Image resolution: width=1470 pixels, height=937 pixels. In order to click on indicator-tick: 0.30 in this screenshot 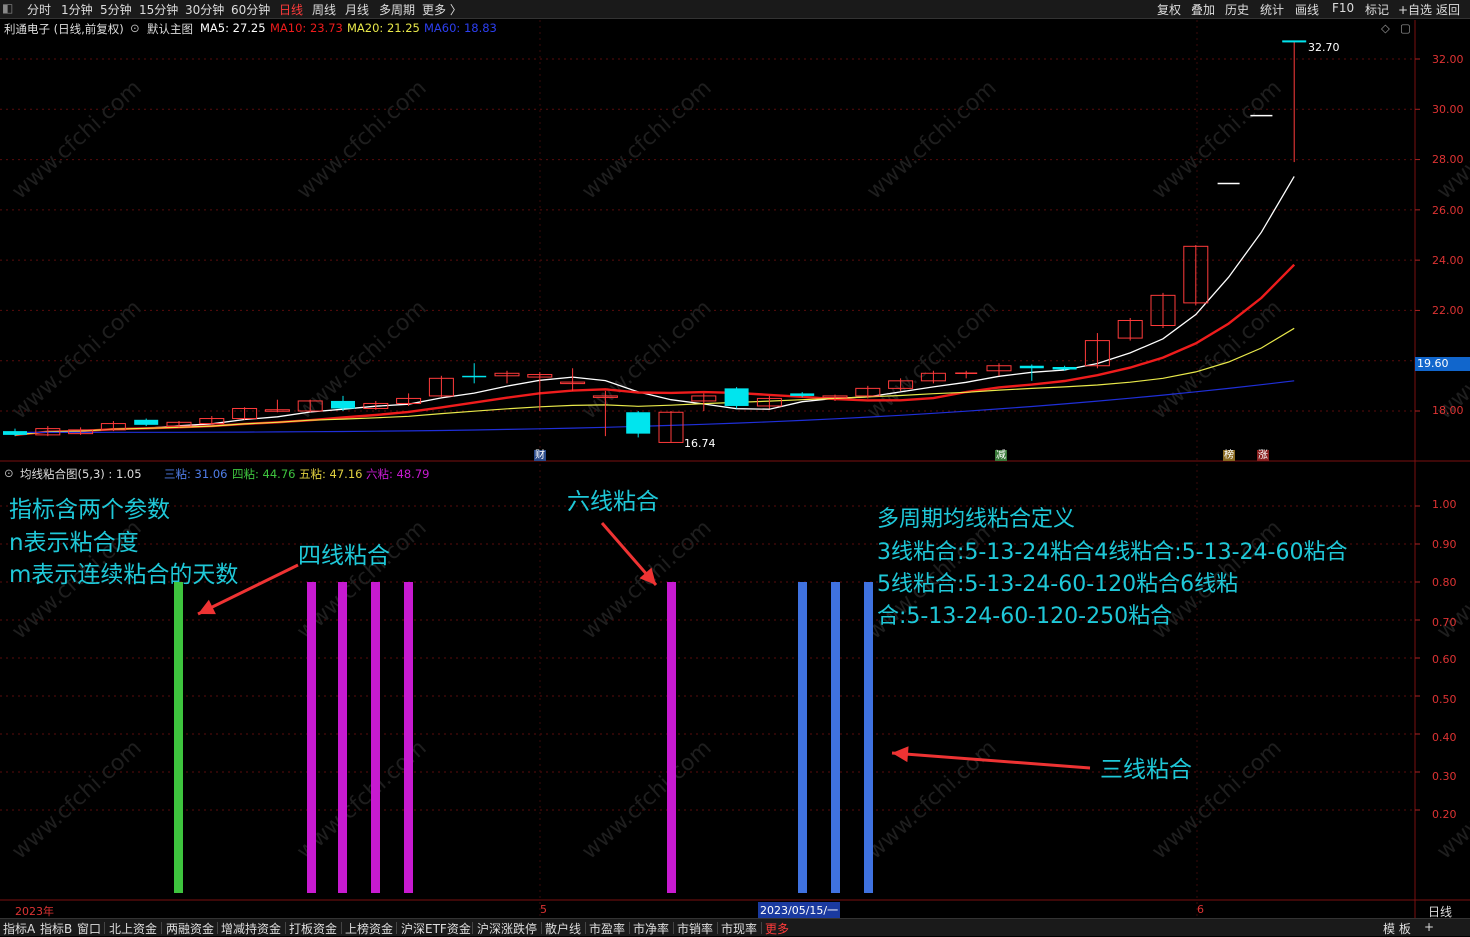, I will do `click(1444, 776)`.